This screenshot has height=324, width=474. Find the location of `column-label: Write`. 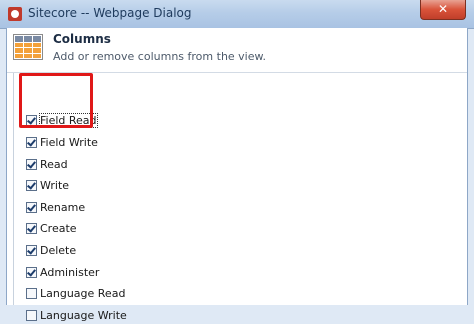

column-label: Write is located at coordinates (55, 185).